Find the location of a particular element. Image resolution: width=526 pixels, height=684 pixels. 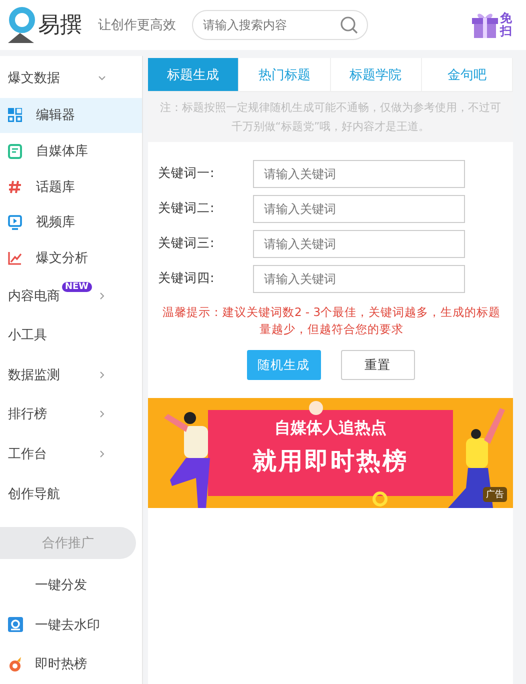

nav-item: 创作导航 is located at coordinates (71, 494).